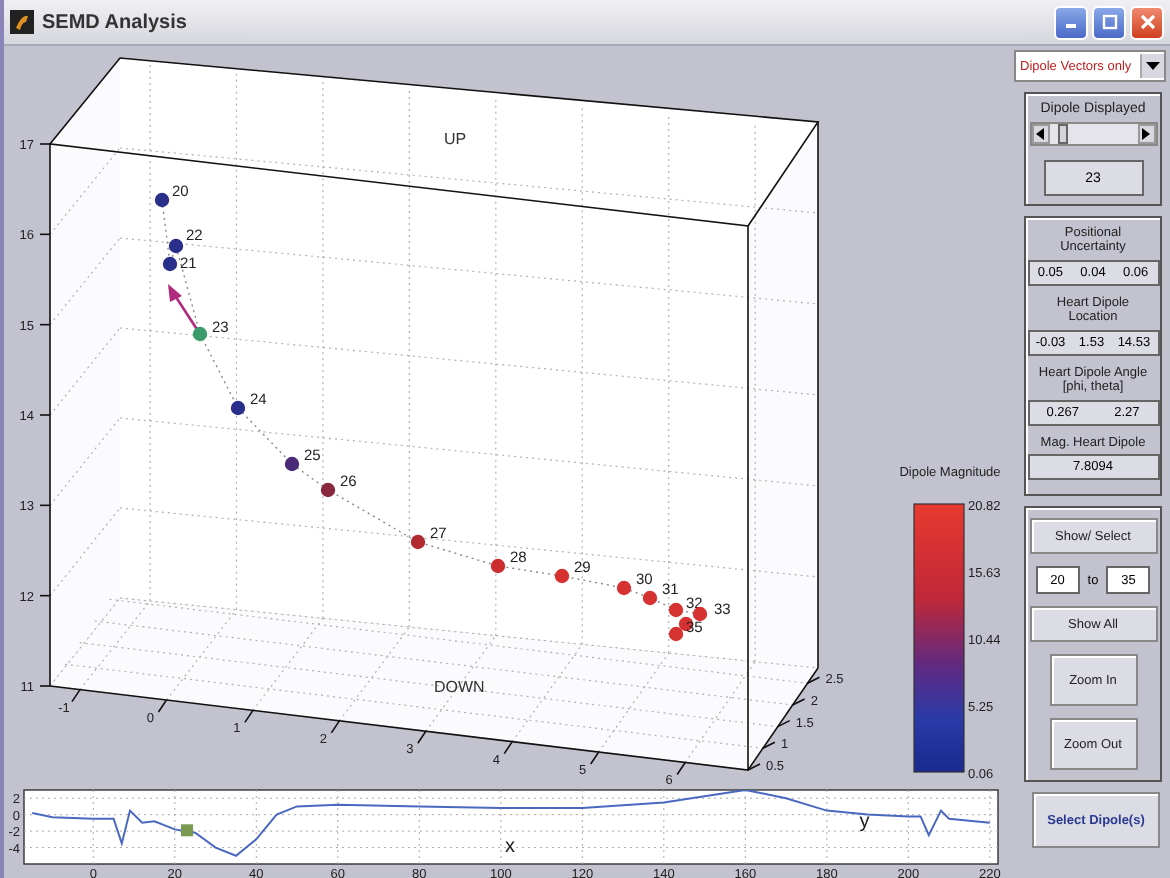 This screenshot has height=878, width=1170. I want to click on maximize-icon, so click(1109, 22).